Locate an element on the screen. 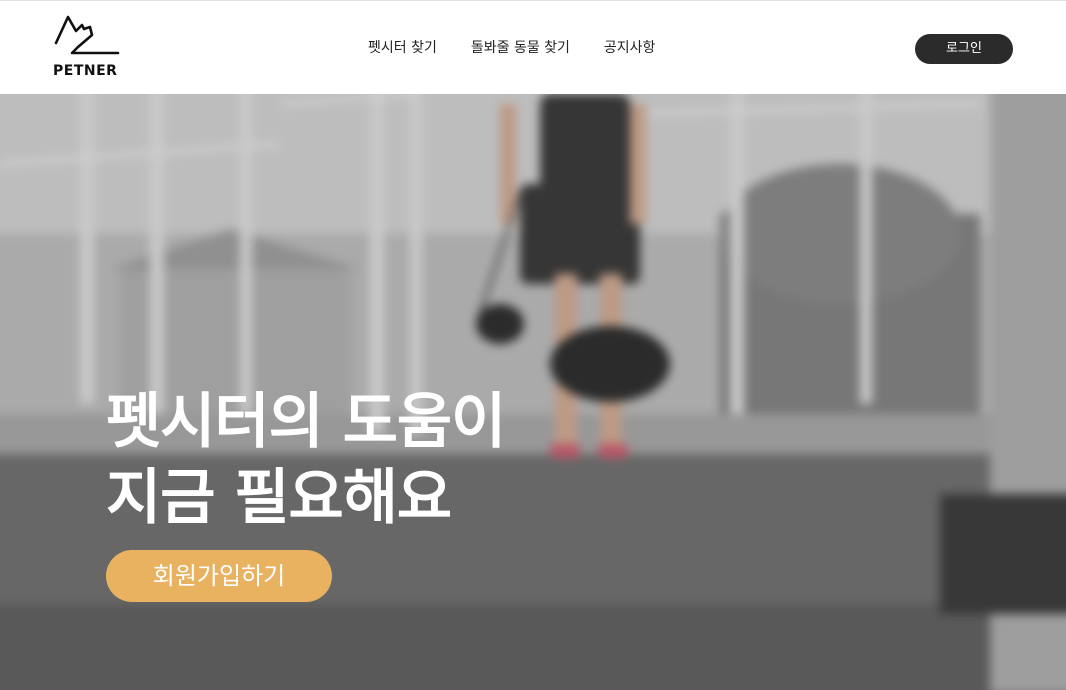 Image resolution: width=1066 pixels, height=690 pixels. nav-notices: 공지사항 is located at coordinates (630, 48).